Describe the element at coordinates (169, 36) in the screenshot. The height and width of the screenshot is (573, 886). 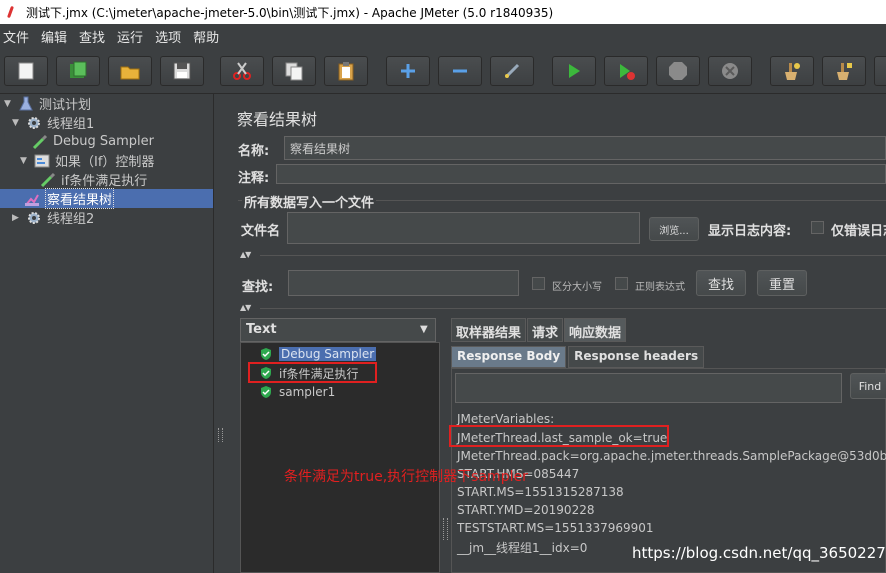
I see `menu-options: 选项` at that location.